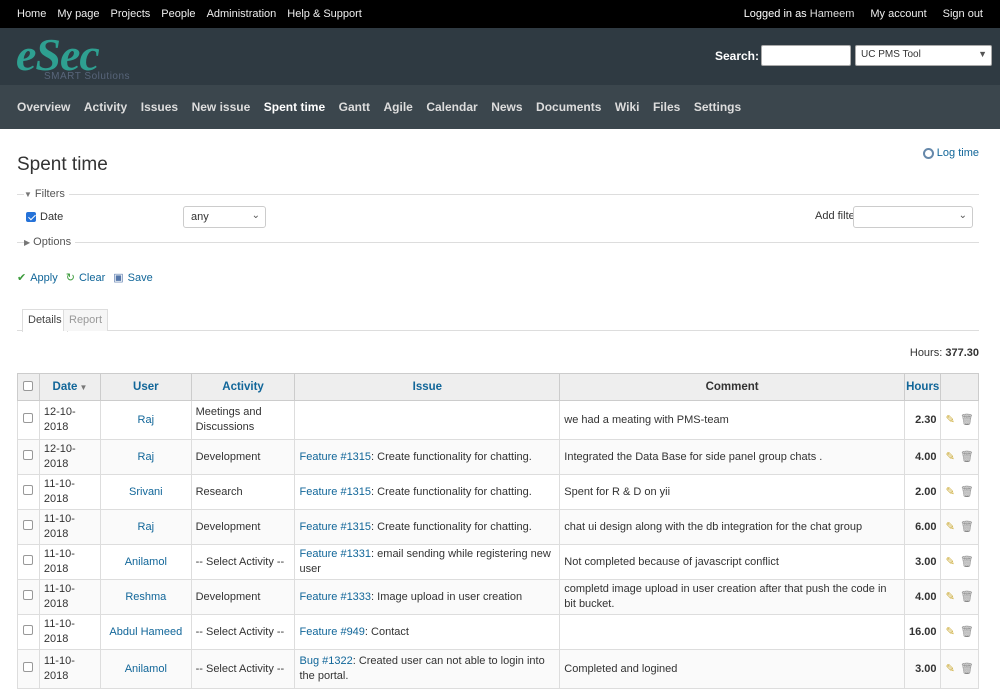 The height and width of the screenshot is (689, 1000). I want to click on issue-column-header: Issue, so click(427, 387).